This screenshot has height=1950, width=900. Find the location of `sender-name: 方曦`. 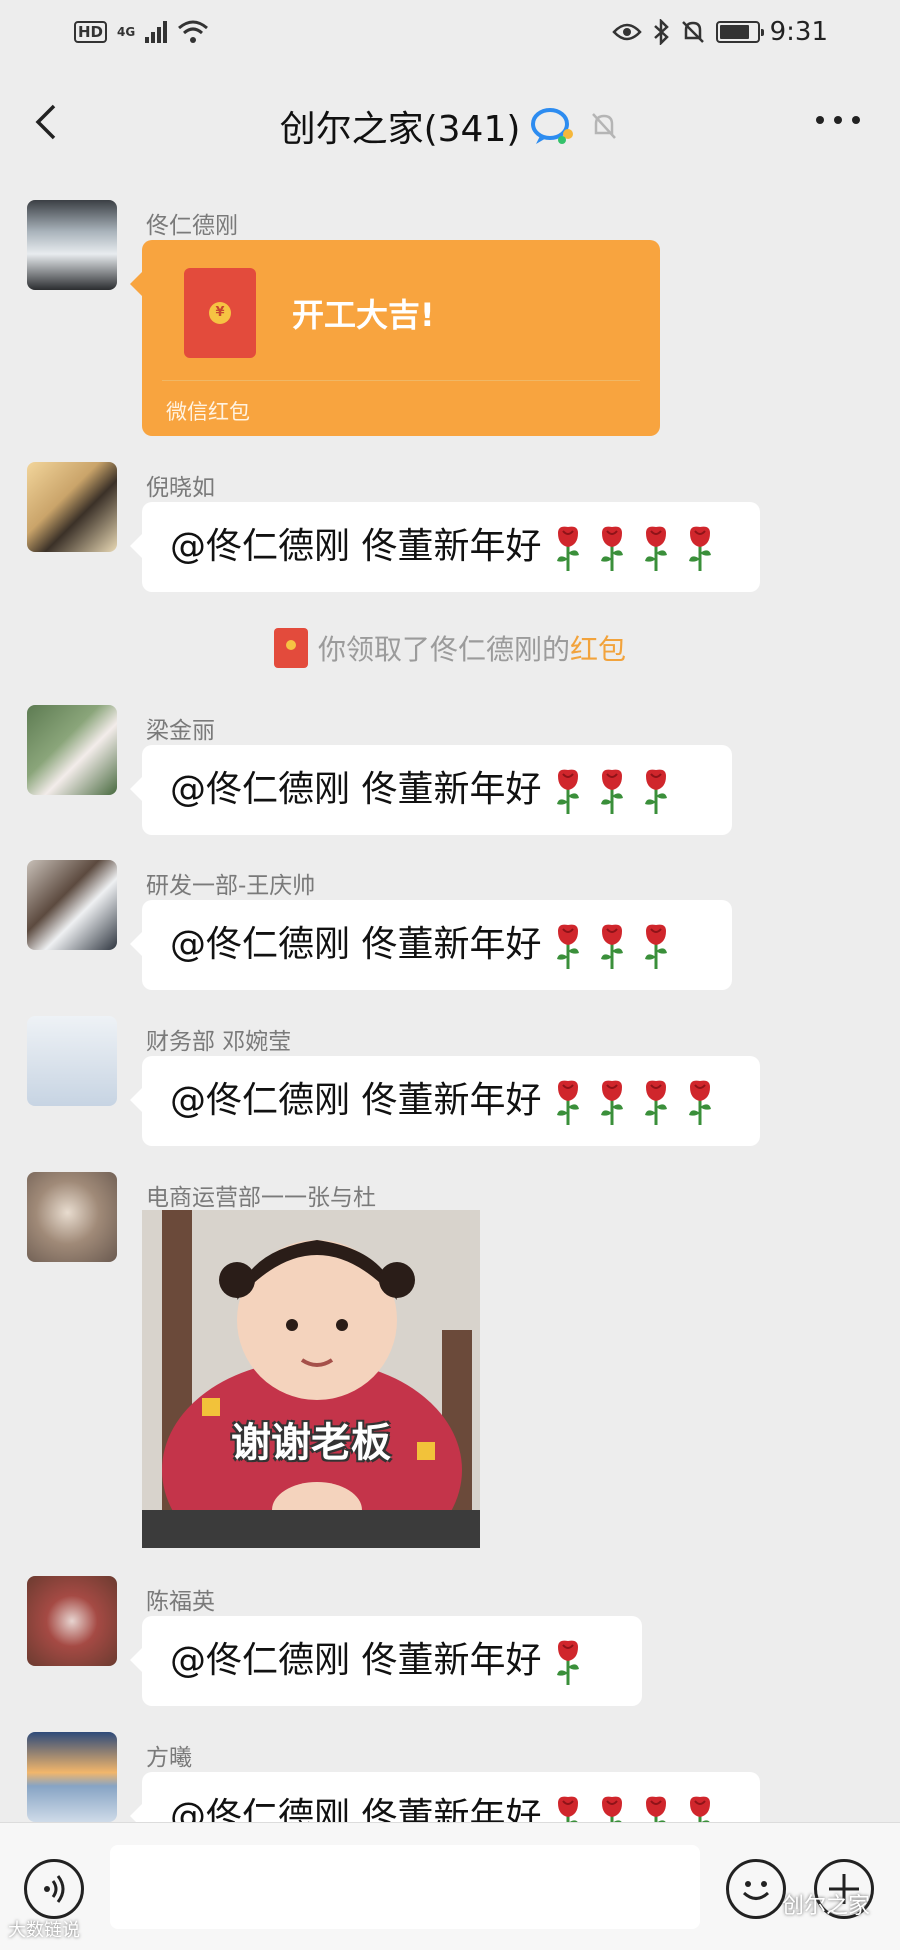

sender-name: 方曦 is located at coordinates (169, 1758).